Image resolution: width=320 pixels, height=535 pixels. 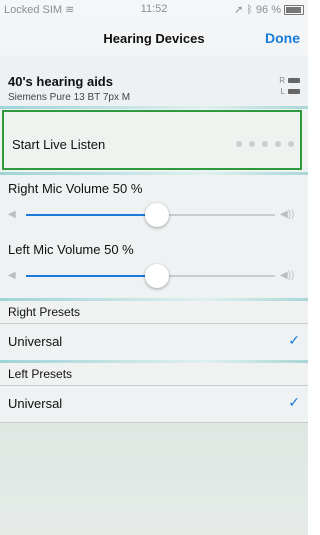 I want to click on page-title: Hearing Devices, so click(x=154, y=38).